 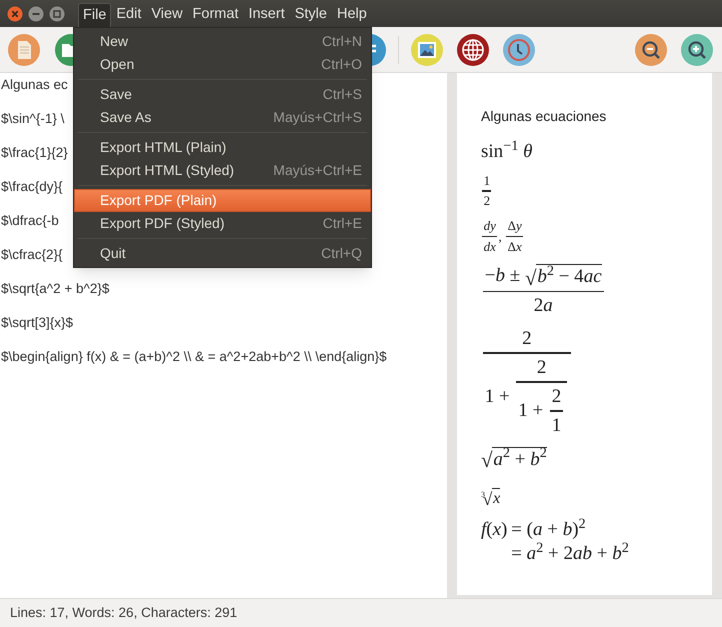 What do you see at coordinates (342, 41) in the screenshot?
I see `shortcut-label: Ctrl+N` at bounding box center [342, 41].